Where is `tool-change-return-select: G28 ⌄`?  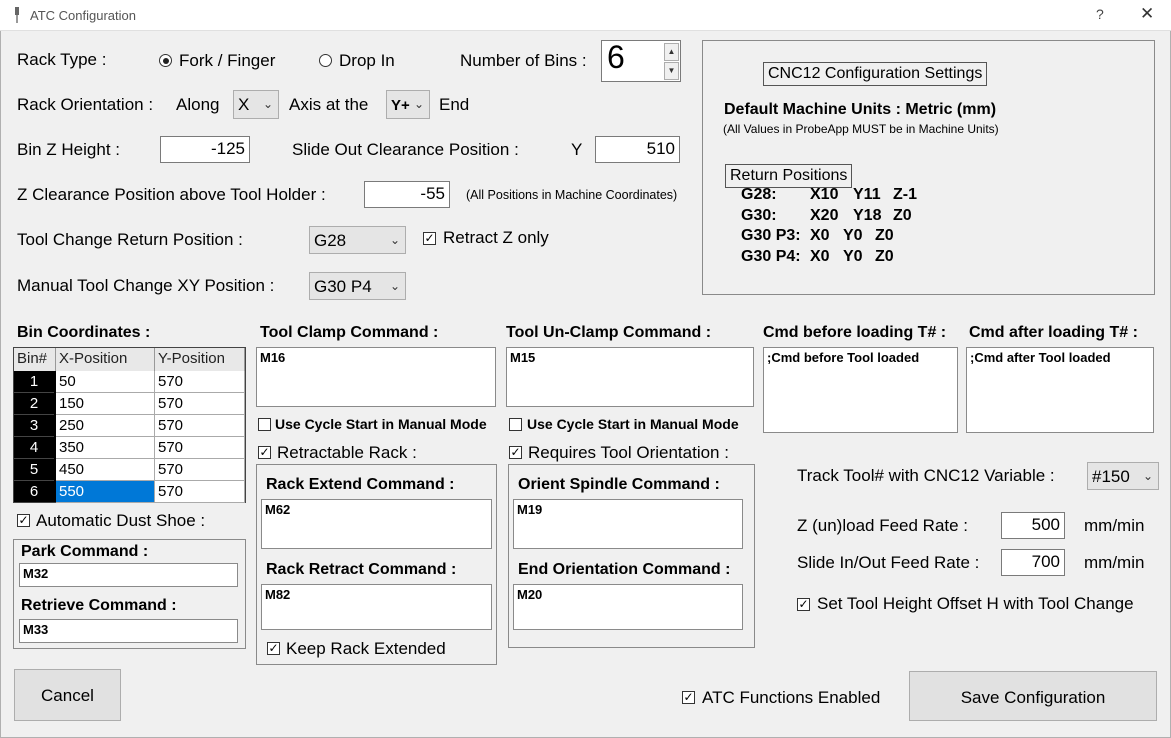 tool-change-return-select: G28 ⌄ is located at coordinates (357, 240).